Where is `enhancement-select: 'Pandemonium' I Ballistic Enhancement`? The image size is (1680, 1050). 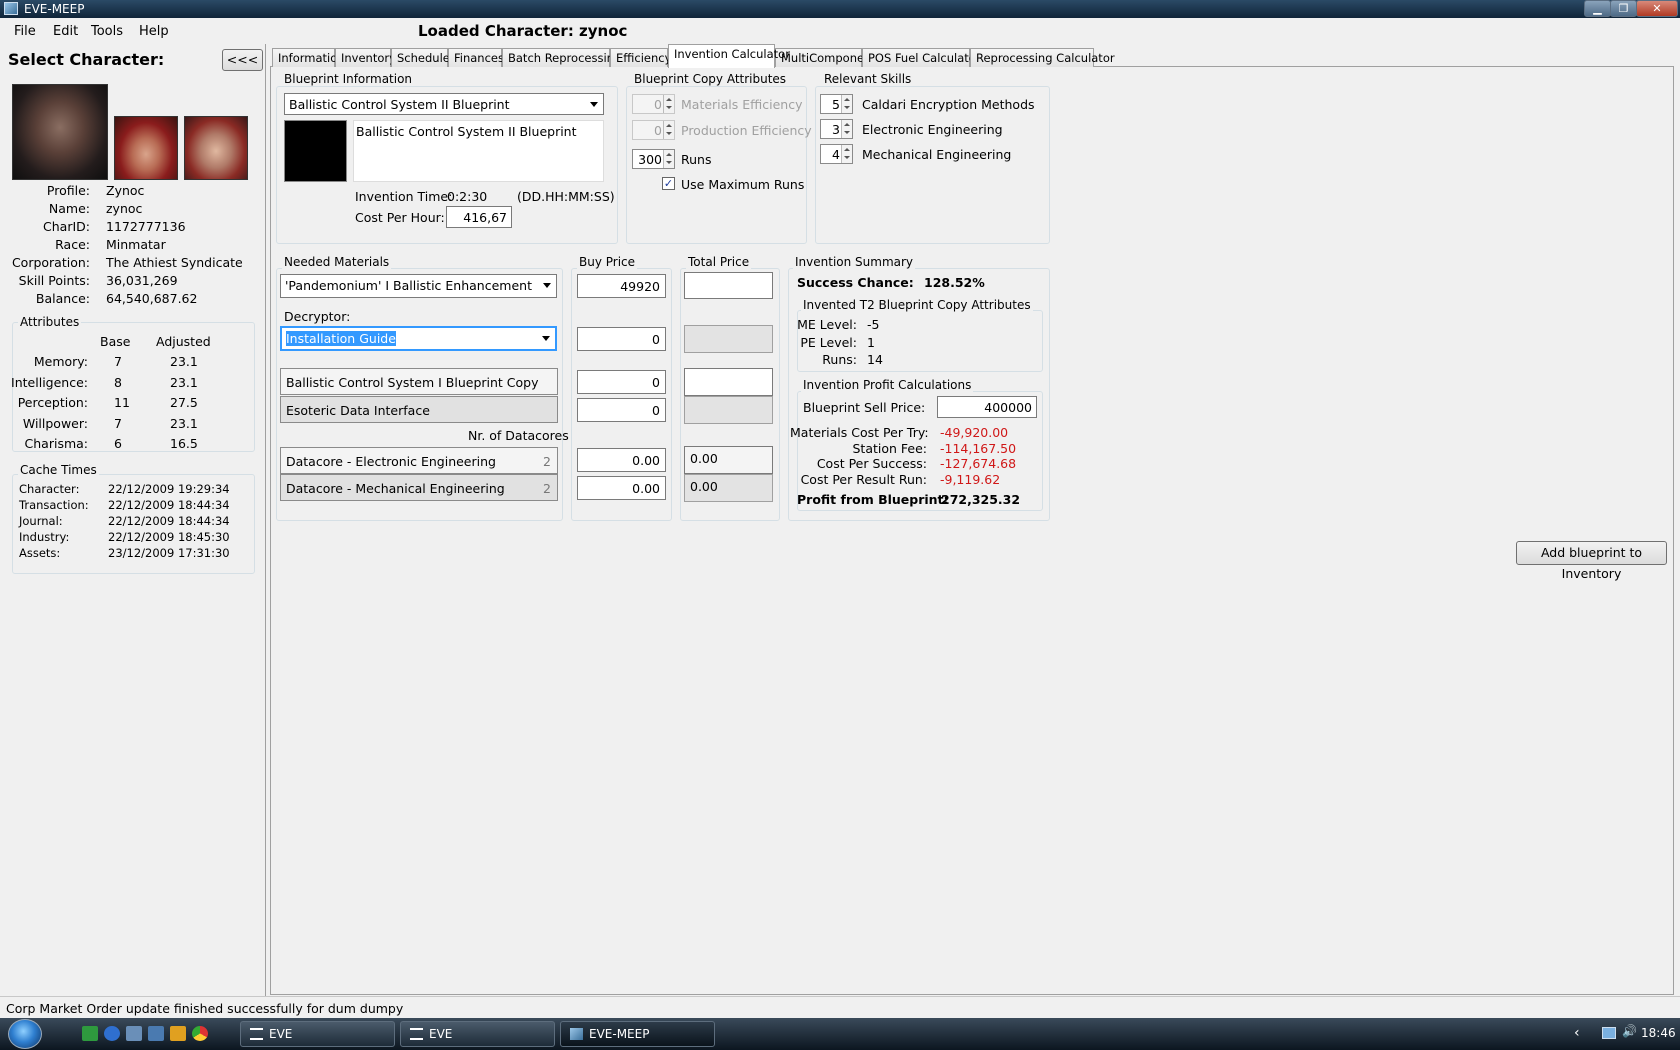 enhancement-select: 'Pandemonium' I Ballistic Enhancement is located at coordinates (418, 286).